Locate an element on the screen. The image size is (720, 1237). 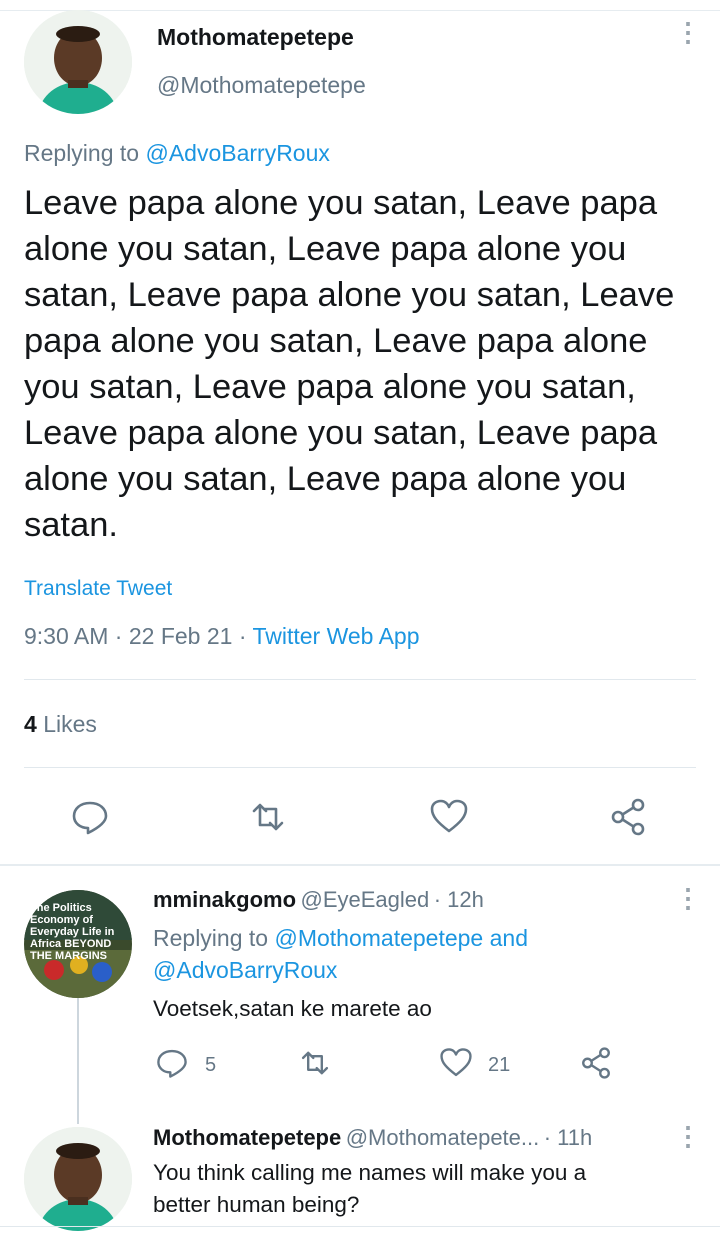
translate-tweet-link: Translate Tweet is located at coordinates (98, 589).